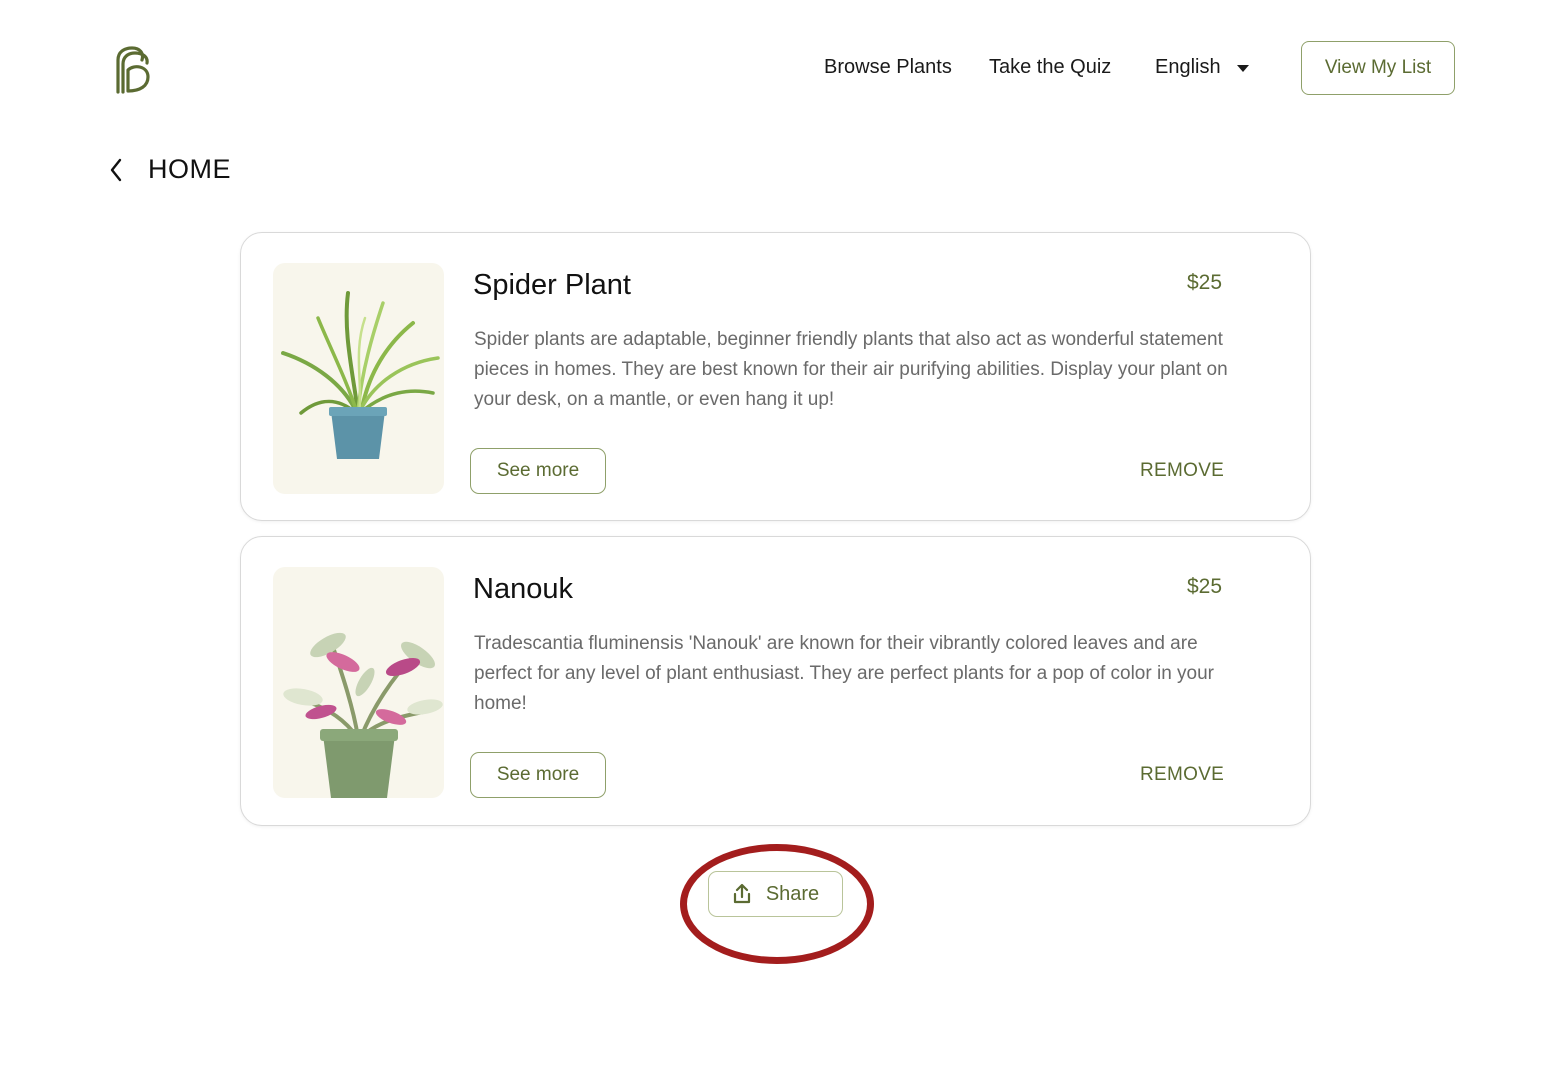 This screenshot has height=1080, width=1550. What do you see at coordinates (1242, 68) in the screenshot?
I see `caret-down-icon` at bounding box center [1242, 68].